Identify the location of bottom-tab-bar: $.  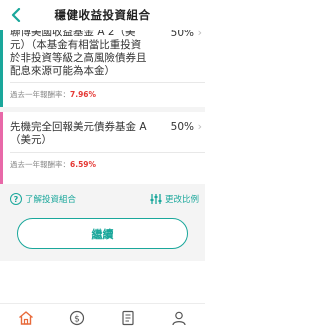
(102, 317).